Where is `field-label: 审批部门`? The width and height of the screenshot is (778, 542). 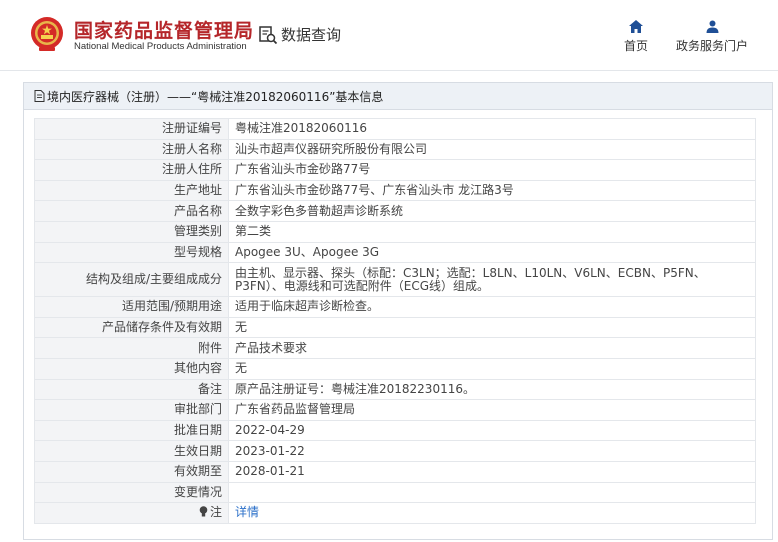
field-label: 审批部门 is located at coordinates (131, 410).